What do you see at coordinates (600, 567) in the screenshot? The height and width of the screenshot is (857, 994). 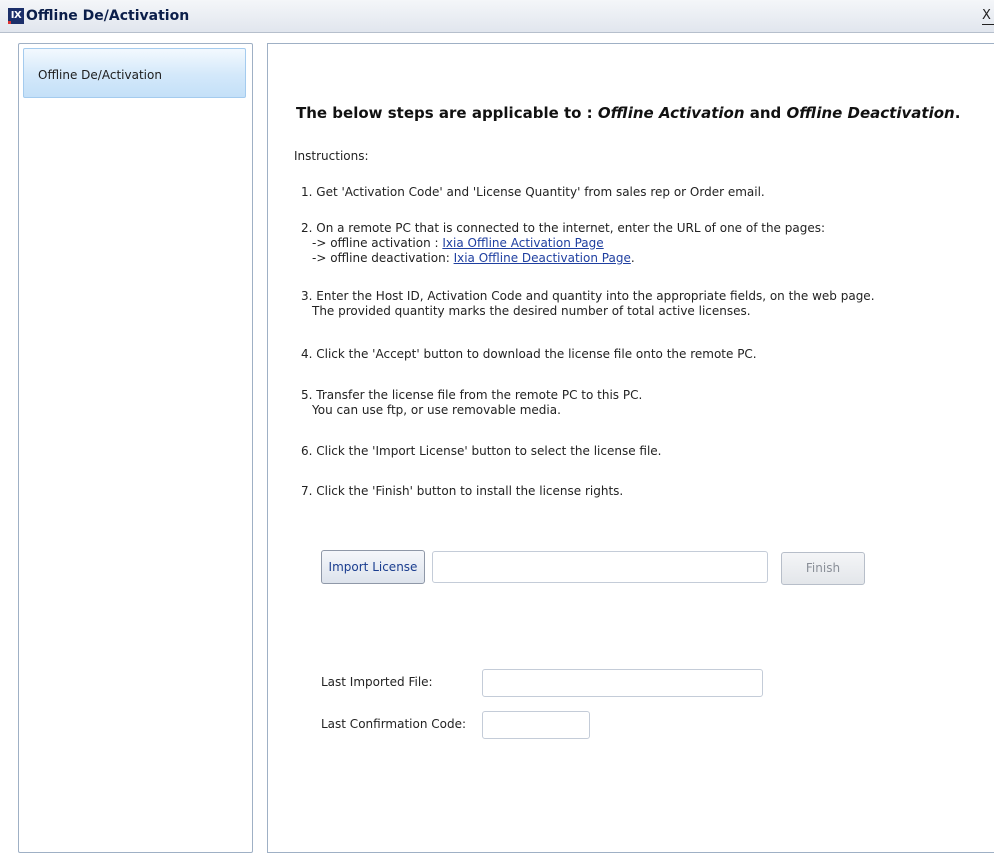 I see `license-file-path-field` at bounding box center [600, 567].